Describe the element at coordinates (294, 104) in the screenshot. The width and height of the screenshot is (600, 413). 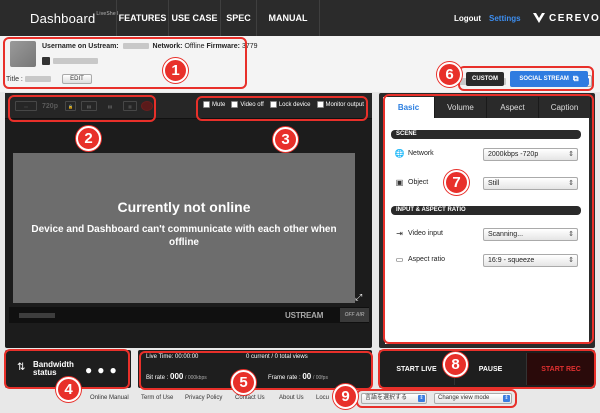
I see `lock-device-label: Lock device` at that location.